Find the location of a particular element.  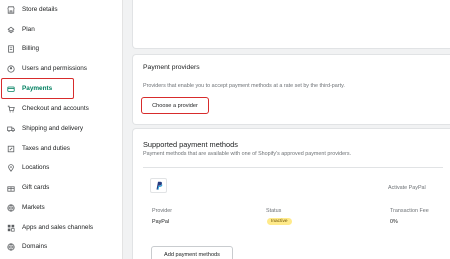

apps-icon is located at coordinates (10, 227).